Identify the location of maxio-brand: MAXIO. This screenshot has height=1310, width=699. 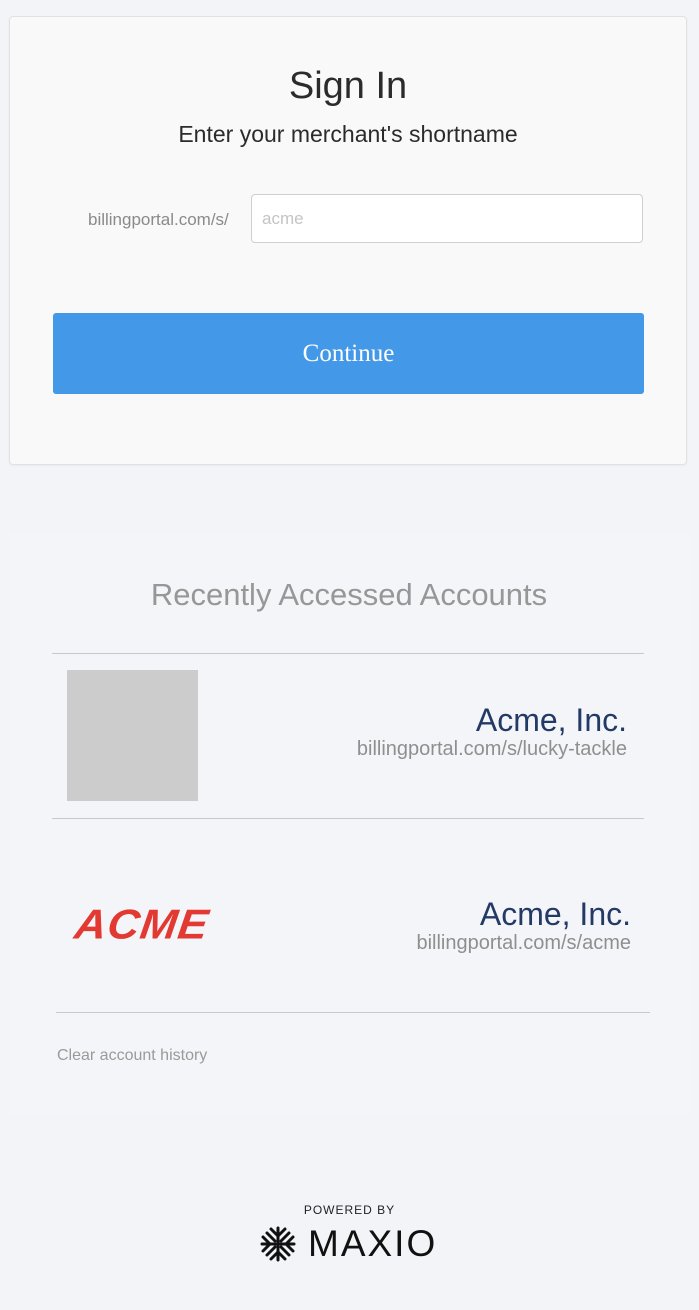
(348, 1243).